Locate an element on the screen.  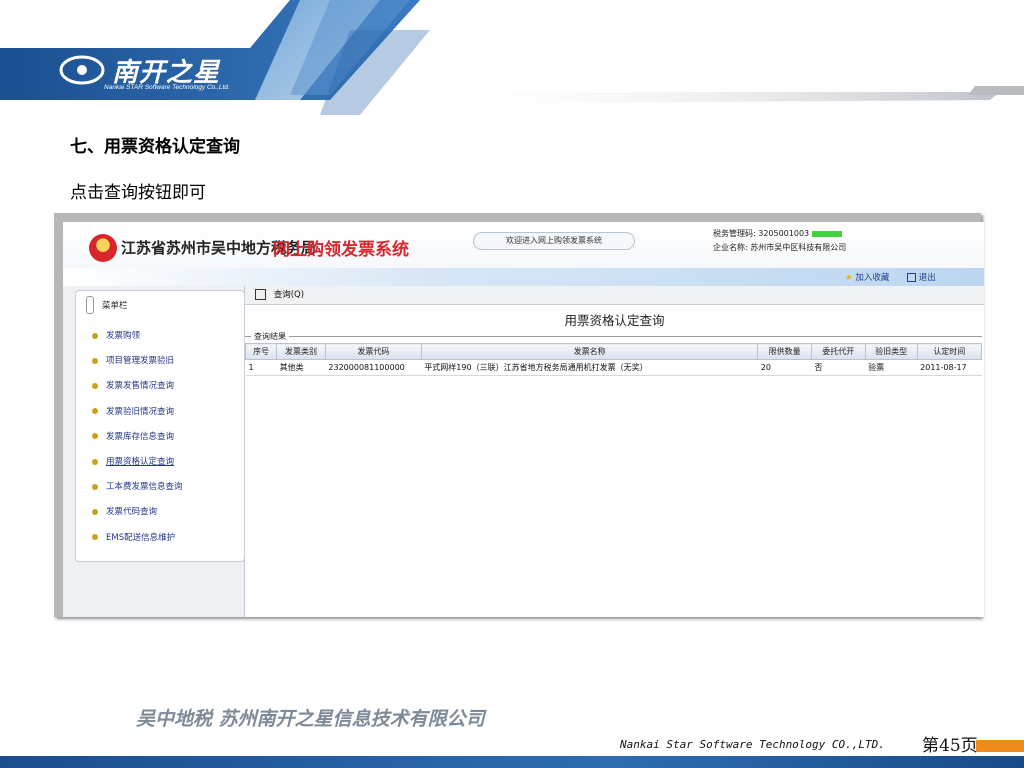
results-group-label: 查询结果 is located at coordinates (270, 336).